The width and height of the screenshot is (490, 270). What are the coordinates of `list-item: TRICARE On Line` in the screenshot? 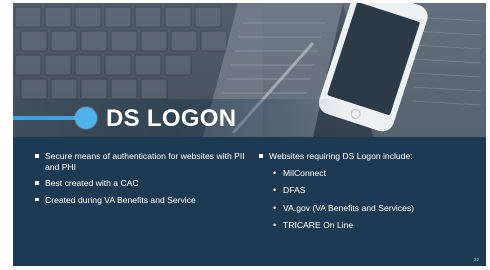 It's located at (368, 225).